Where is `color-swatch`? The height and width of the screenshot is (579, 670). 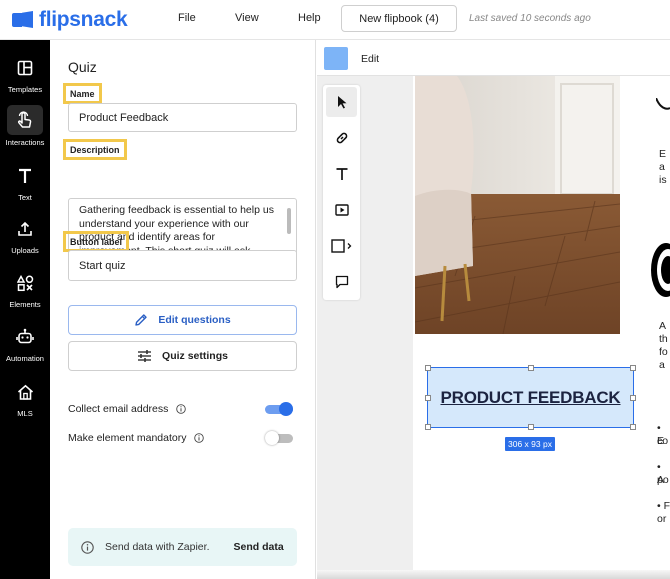
color-swatch is located at coordinates (336, 58).